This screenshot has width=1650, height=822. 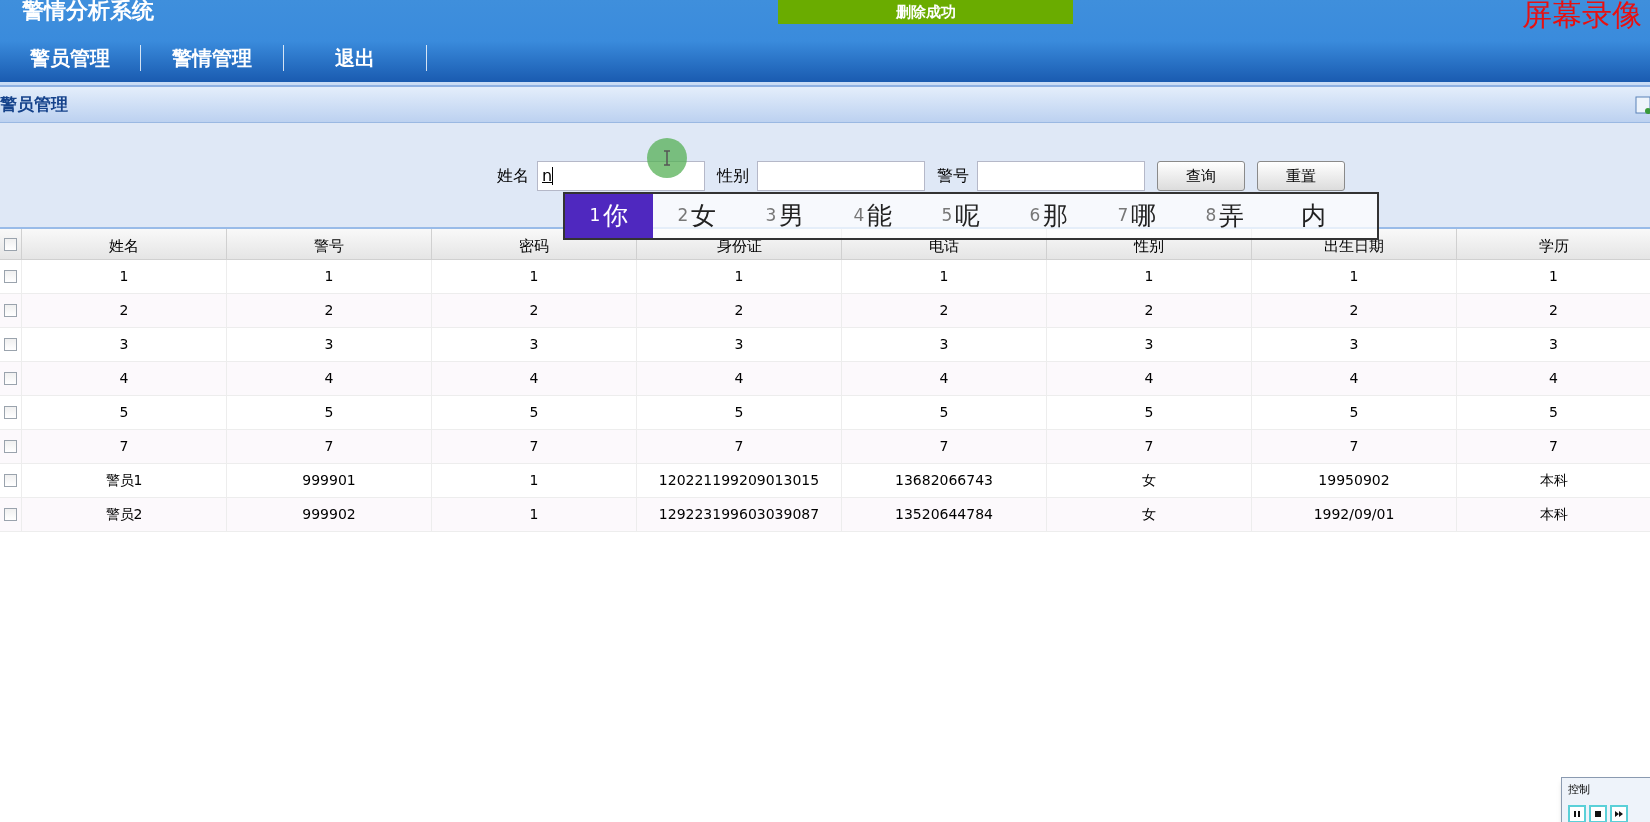 I want to click on table-cell-text: 19950902, so click(x=1354, y=480).